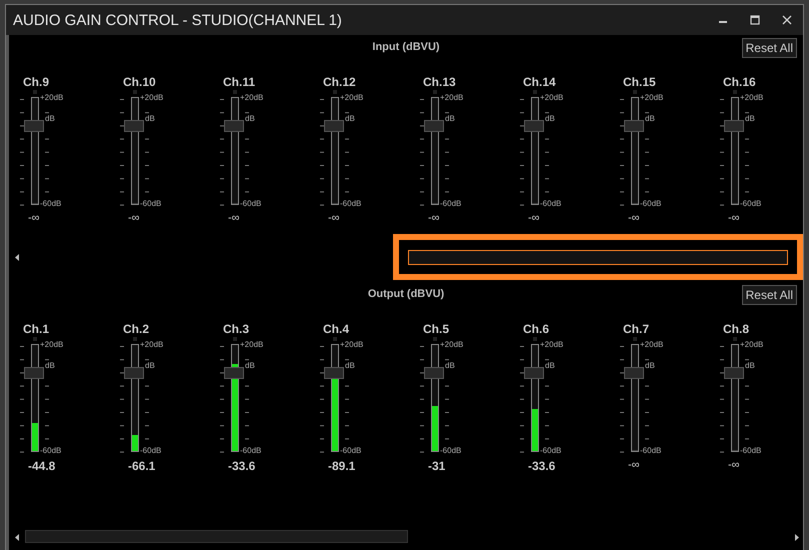 The image size is (809, 550). I want to click on channel-label: Ch.5, so click(436, 330).